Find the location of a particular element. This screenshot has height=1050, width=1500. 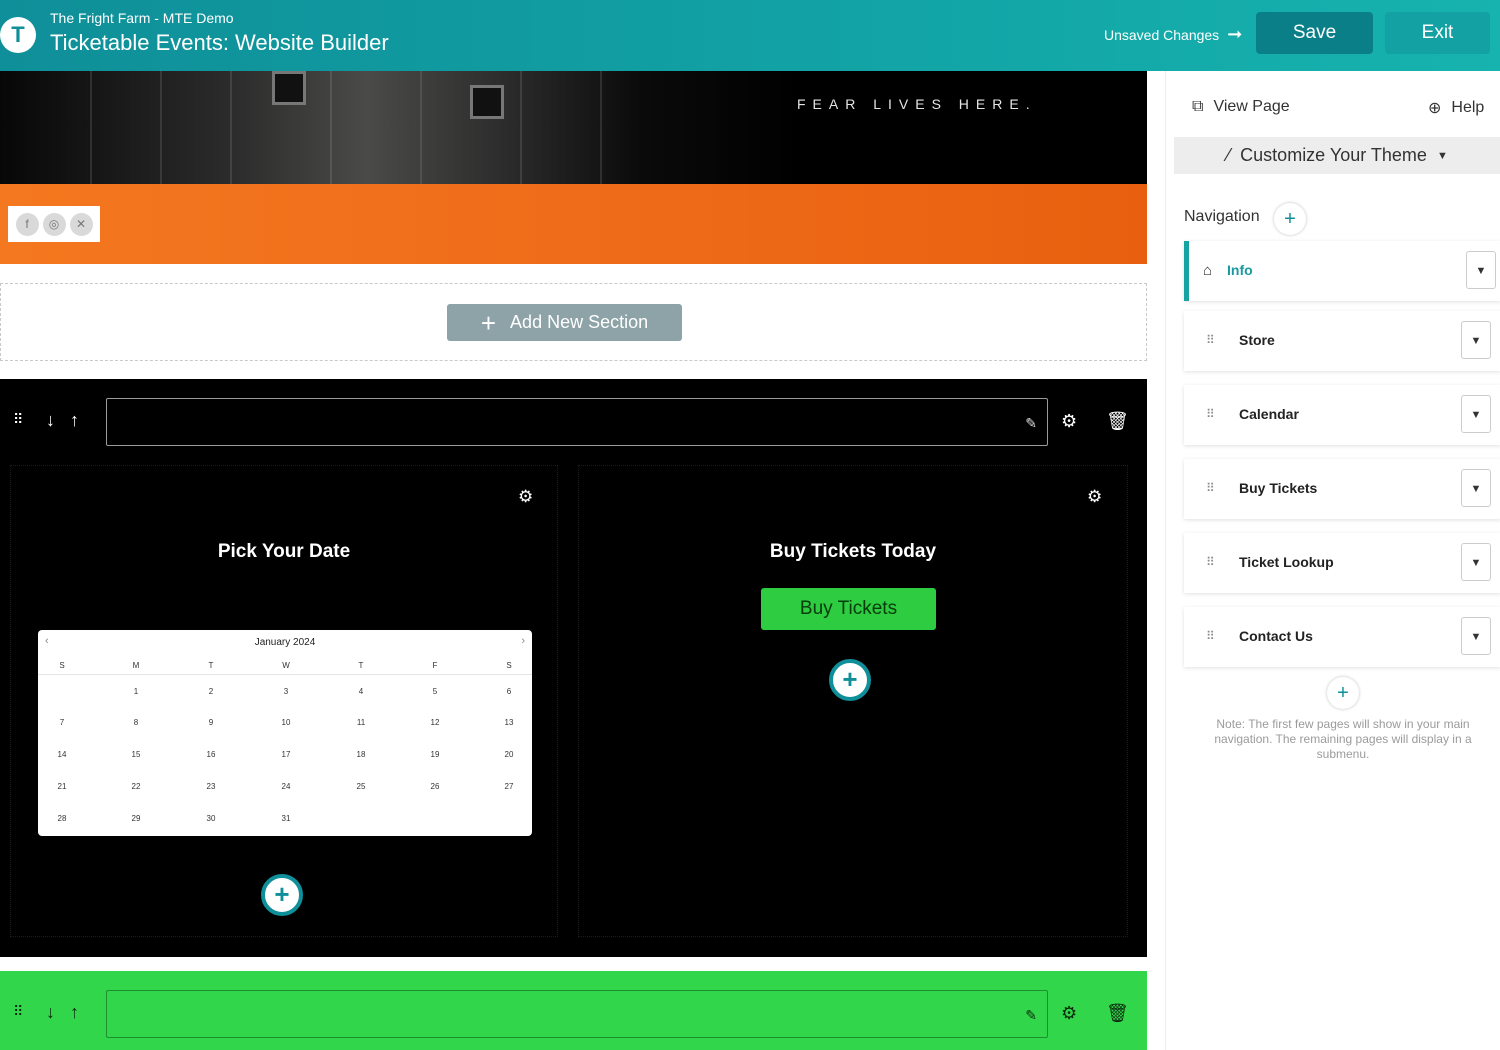

calendar-day: 8 is located at coordinates (136, 722).